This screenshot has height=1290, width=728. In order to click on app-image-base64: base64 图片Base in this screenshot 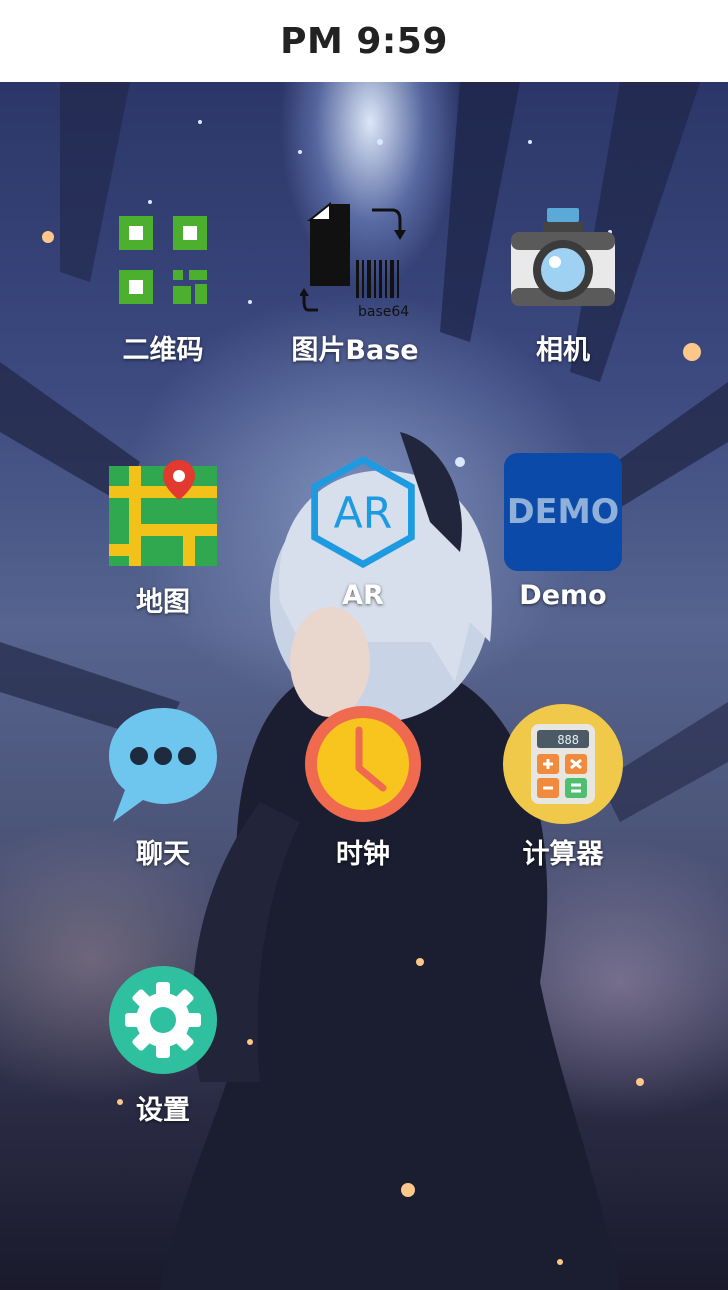, I will do `click(355, 283)`.